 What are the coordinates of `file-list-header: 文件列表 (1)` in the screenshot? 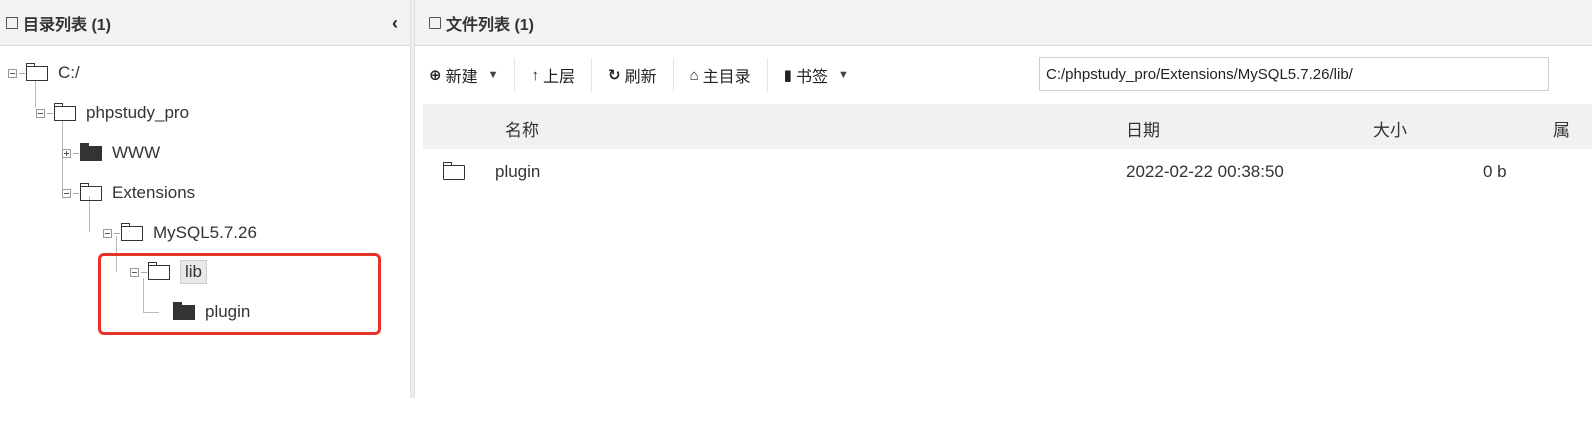 It's located at (1003, 23).